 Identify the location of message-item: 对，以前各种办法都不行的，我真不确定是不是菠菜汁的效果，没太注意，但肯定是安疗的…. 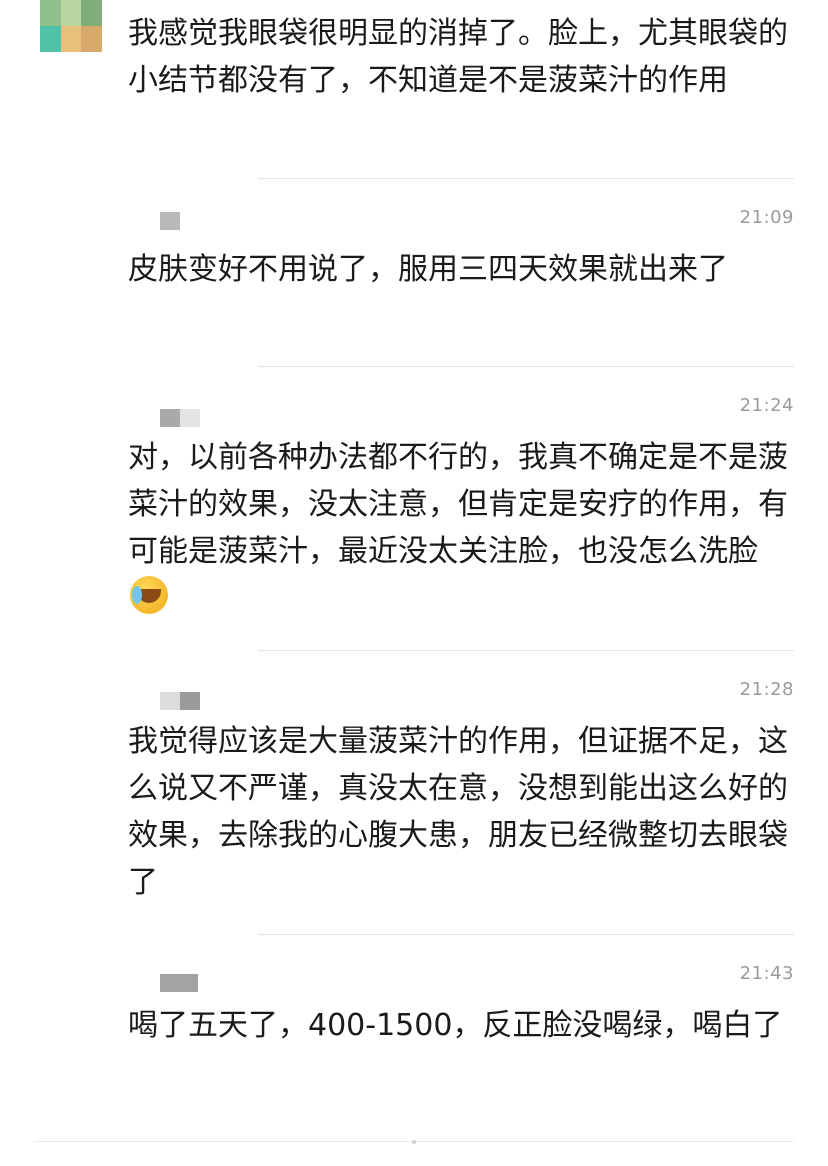
(458, 528).